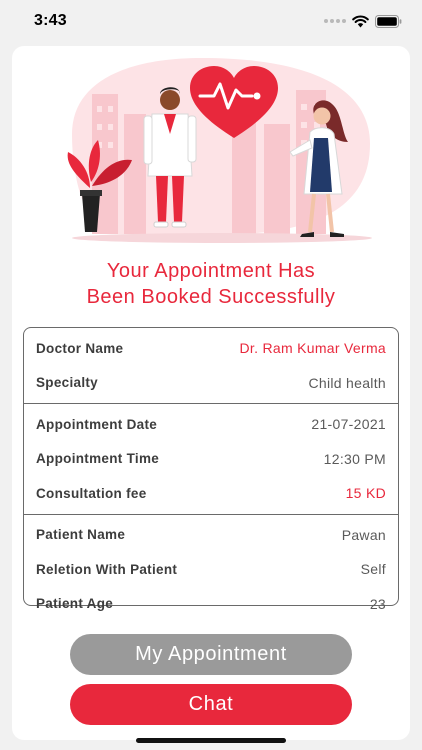 The height and width of the screenshot is (750, 422). What do you see at coordinates (211, 21) in the screenshot?
I see `status-bar: 3:43` at bounding box center [211, 21].